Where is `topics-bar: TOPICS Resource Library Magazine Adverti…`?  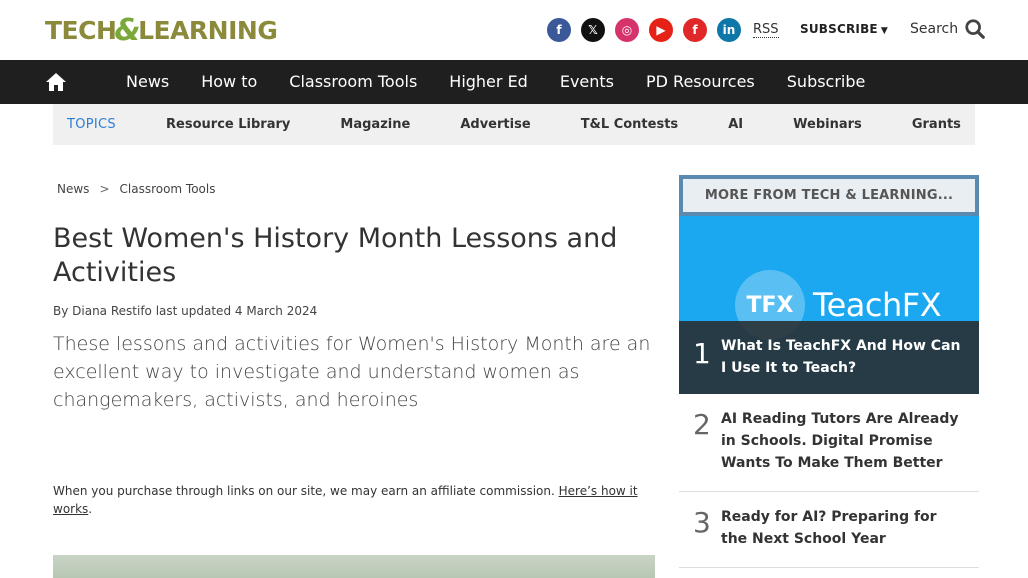 topics-bar: TOPICS Resource Library Magazine Adverti… is located at coordinates (514, 124).